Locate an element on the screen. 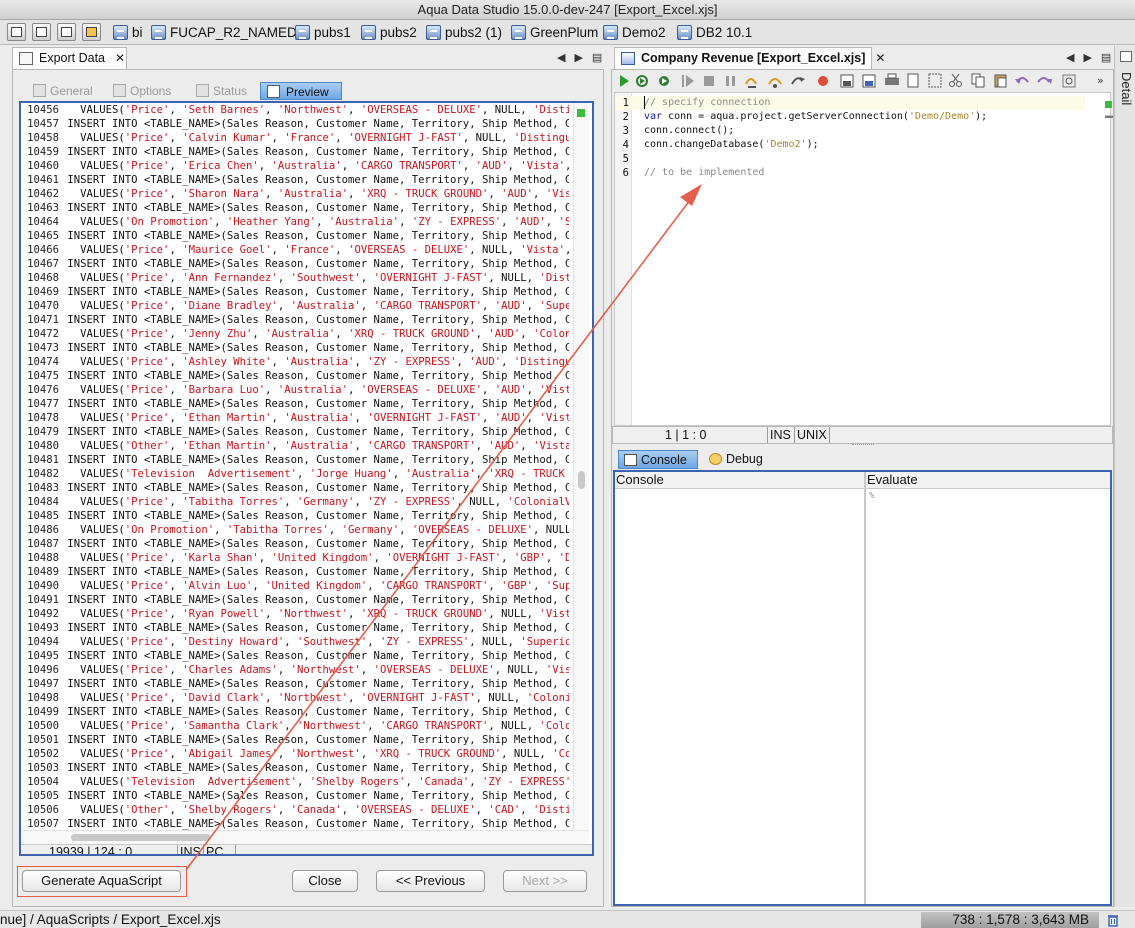 This screenshot has height=928, width=1135. cut-icon is located at coordinates (955, 80).